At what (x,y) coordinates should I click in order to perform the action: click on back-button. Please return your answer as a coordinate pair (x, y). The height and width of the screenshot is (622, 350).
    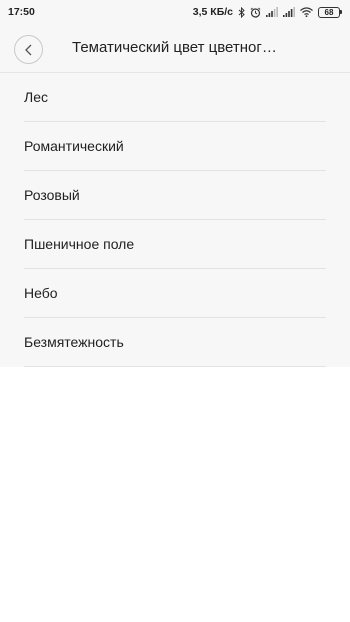
    Looking at the image, I should click on (28, 49).